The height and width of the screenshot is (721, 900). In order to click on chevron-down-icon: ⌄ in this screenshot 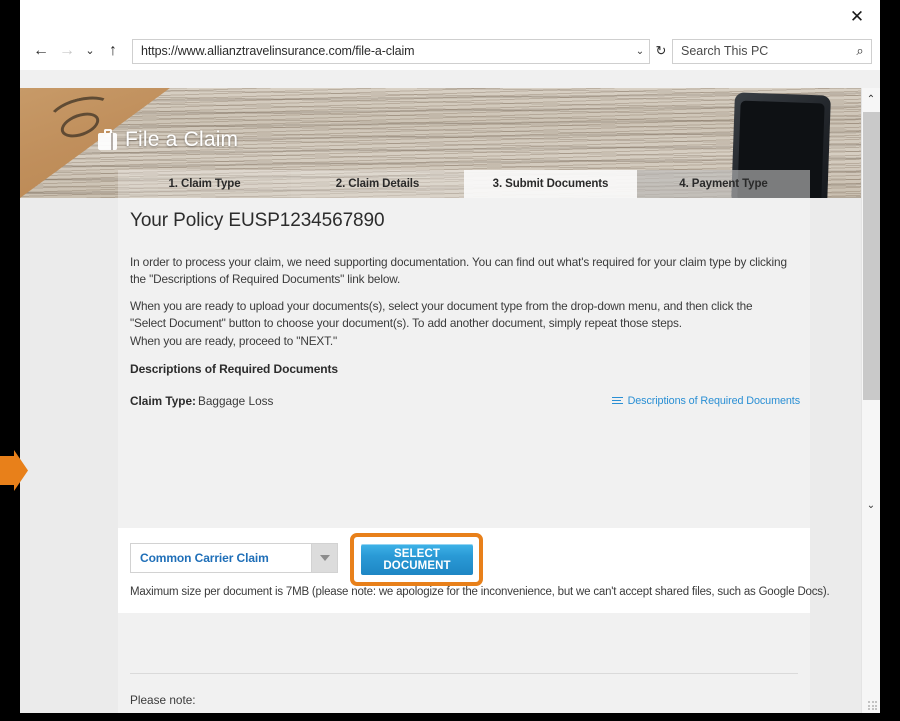, I will do `click(640, 51)`.